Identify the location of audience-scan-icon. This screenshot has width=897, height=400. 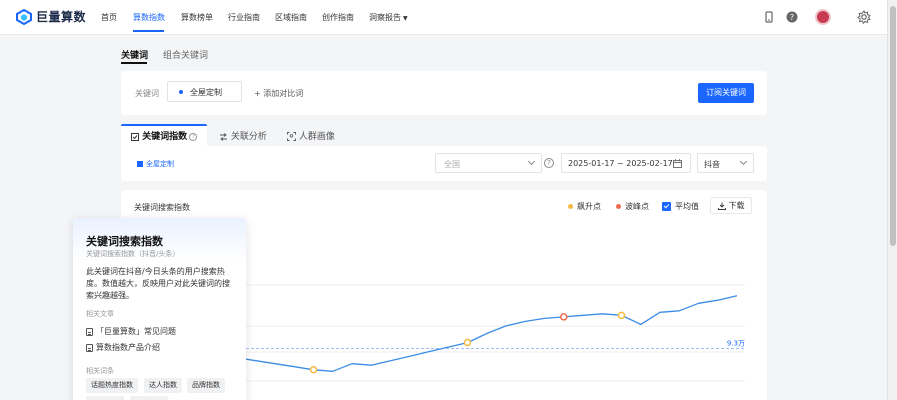
(291, 136).